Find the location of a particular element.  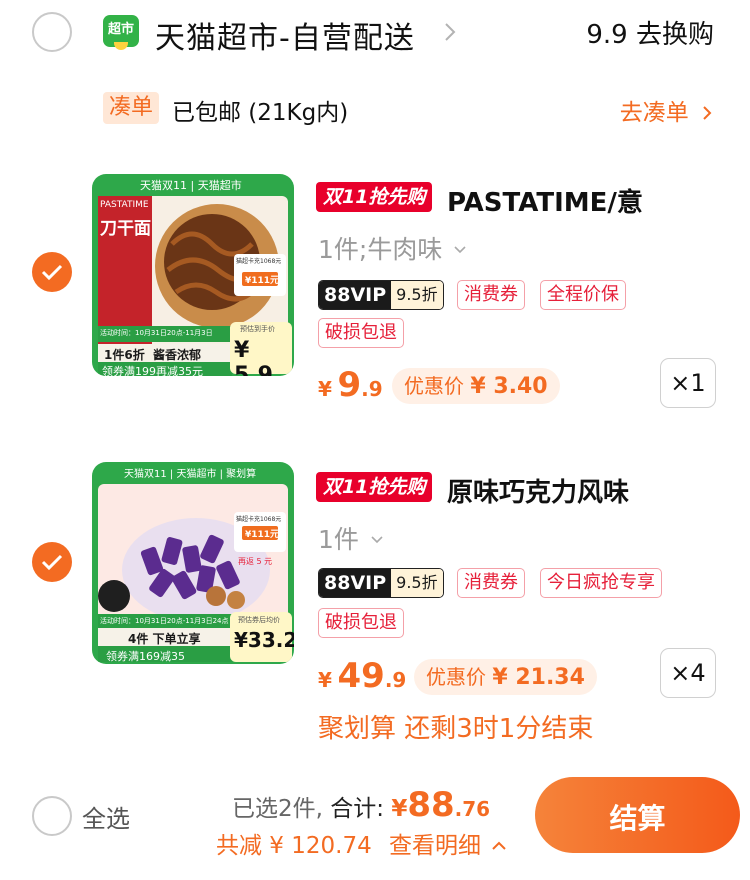

sku-text: 1件 is located at coordinates (338, 539).